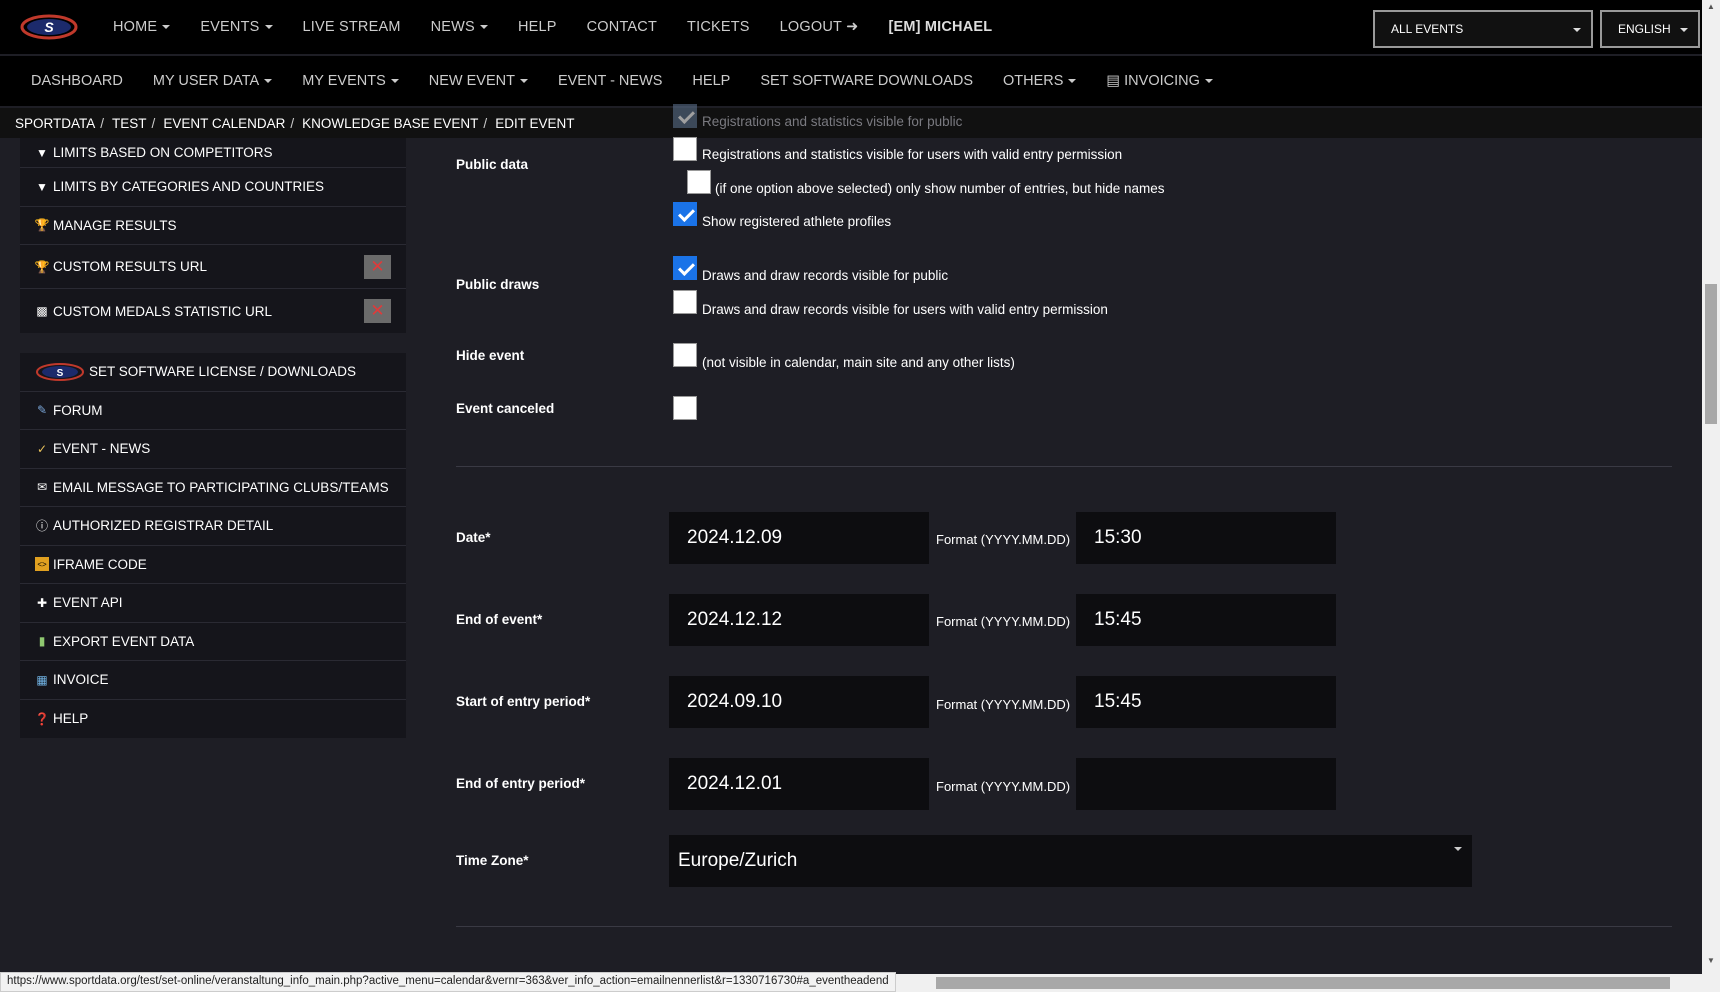  What do you see at coordinates (1070, 861) in the screenshot?
I see `time-zone-select: Europe/Zurich` at bounding box center [1070, 861].